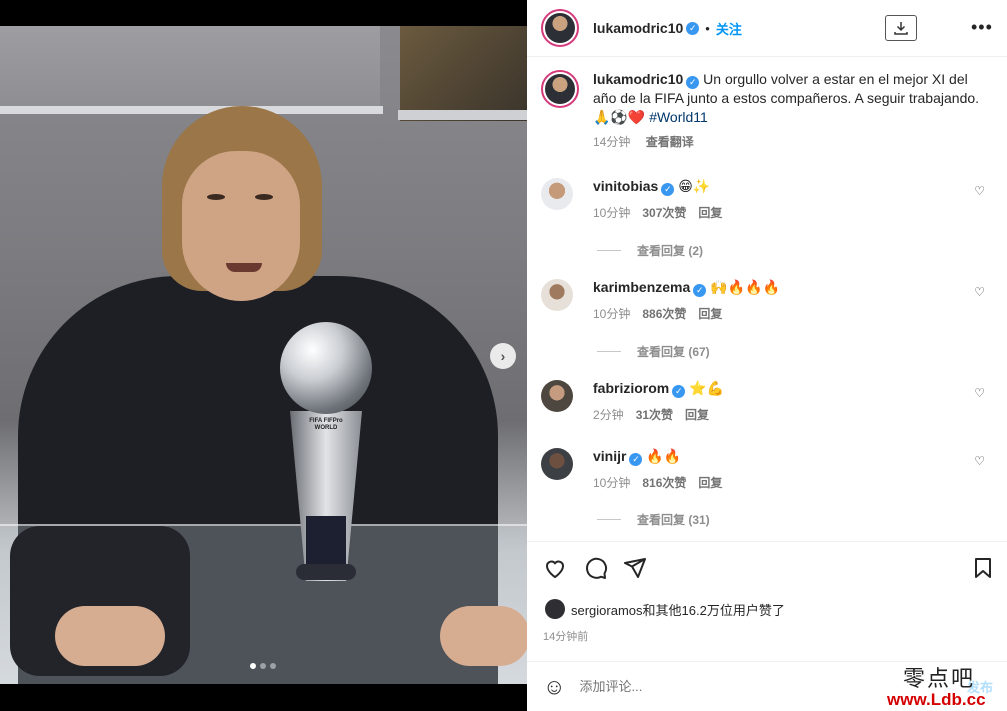  What do you see at coordinates (664, 483) in the screenshot?
I see `comment-likes: 816次赞` at bounding box center [664, 483].